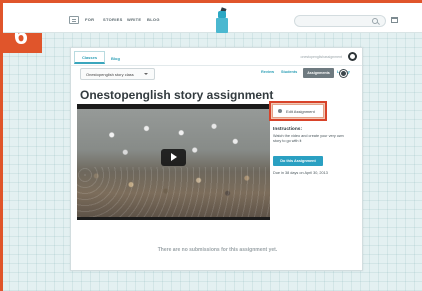 This screenshot has height=291, width=422. I want to click on due-date: Due in 38 days on April 30, 2013, so click(300, 173).